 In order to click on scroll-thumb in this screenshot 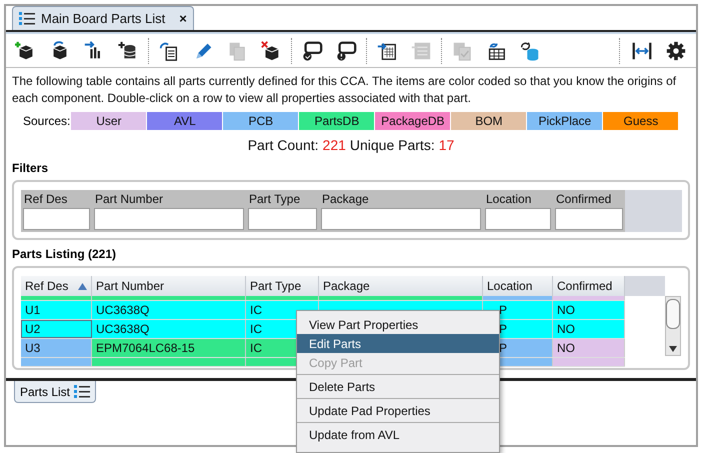, I will do `click(673, 314)`.